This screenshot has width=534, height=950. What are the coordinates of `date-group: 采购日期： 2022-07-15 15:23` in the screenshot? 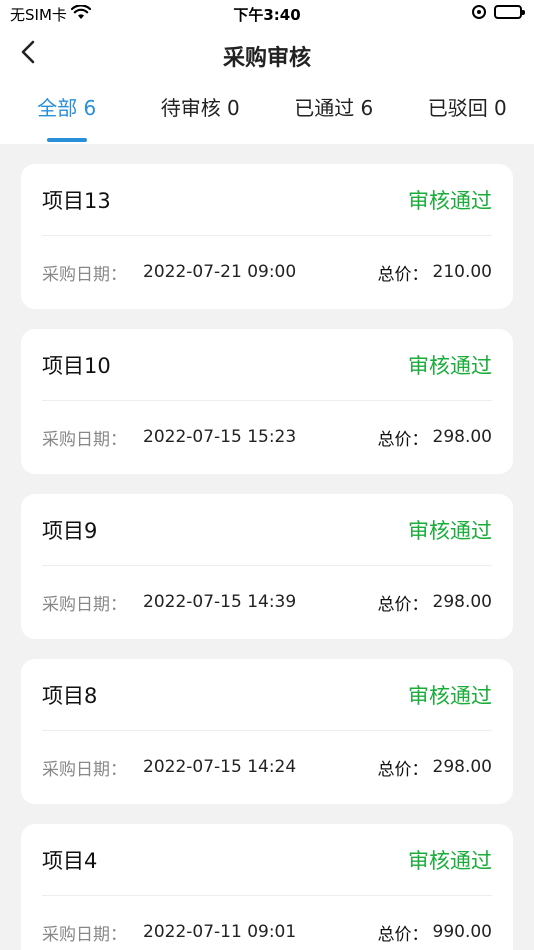 It's located at (169, 437).